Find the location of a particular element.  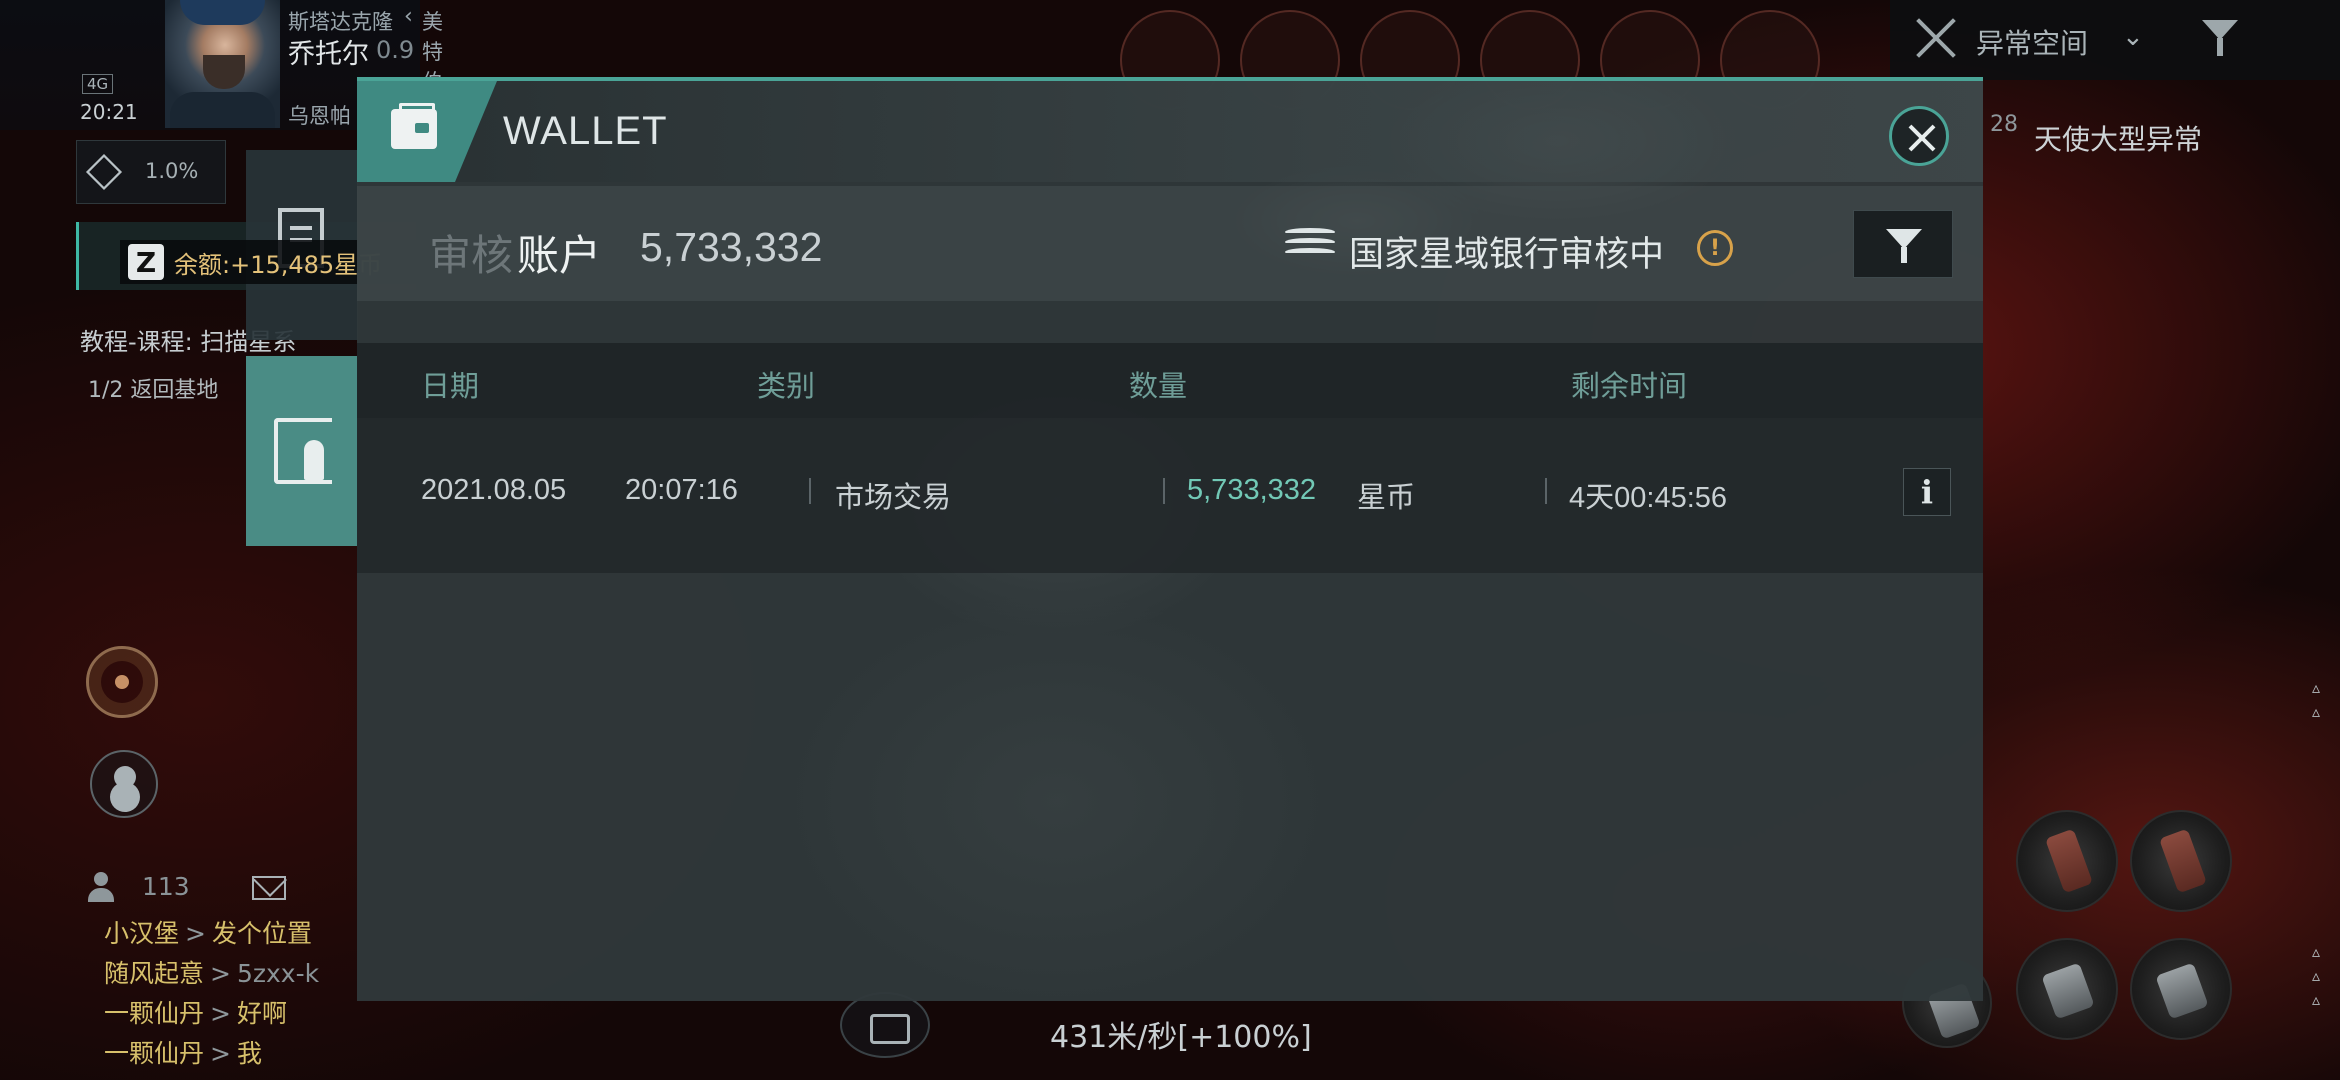

sub-location: 乌恩帕 is located at coordinates (319, 116).